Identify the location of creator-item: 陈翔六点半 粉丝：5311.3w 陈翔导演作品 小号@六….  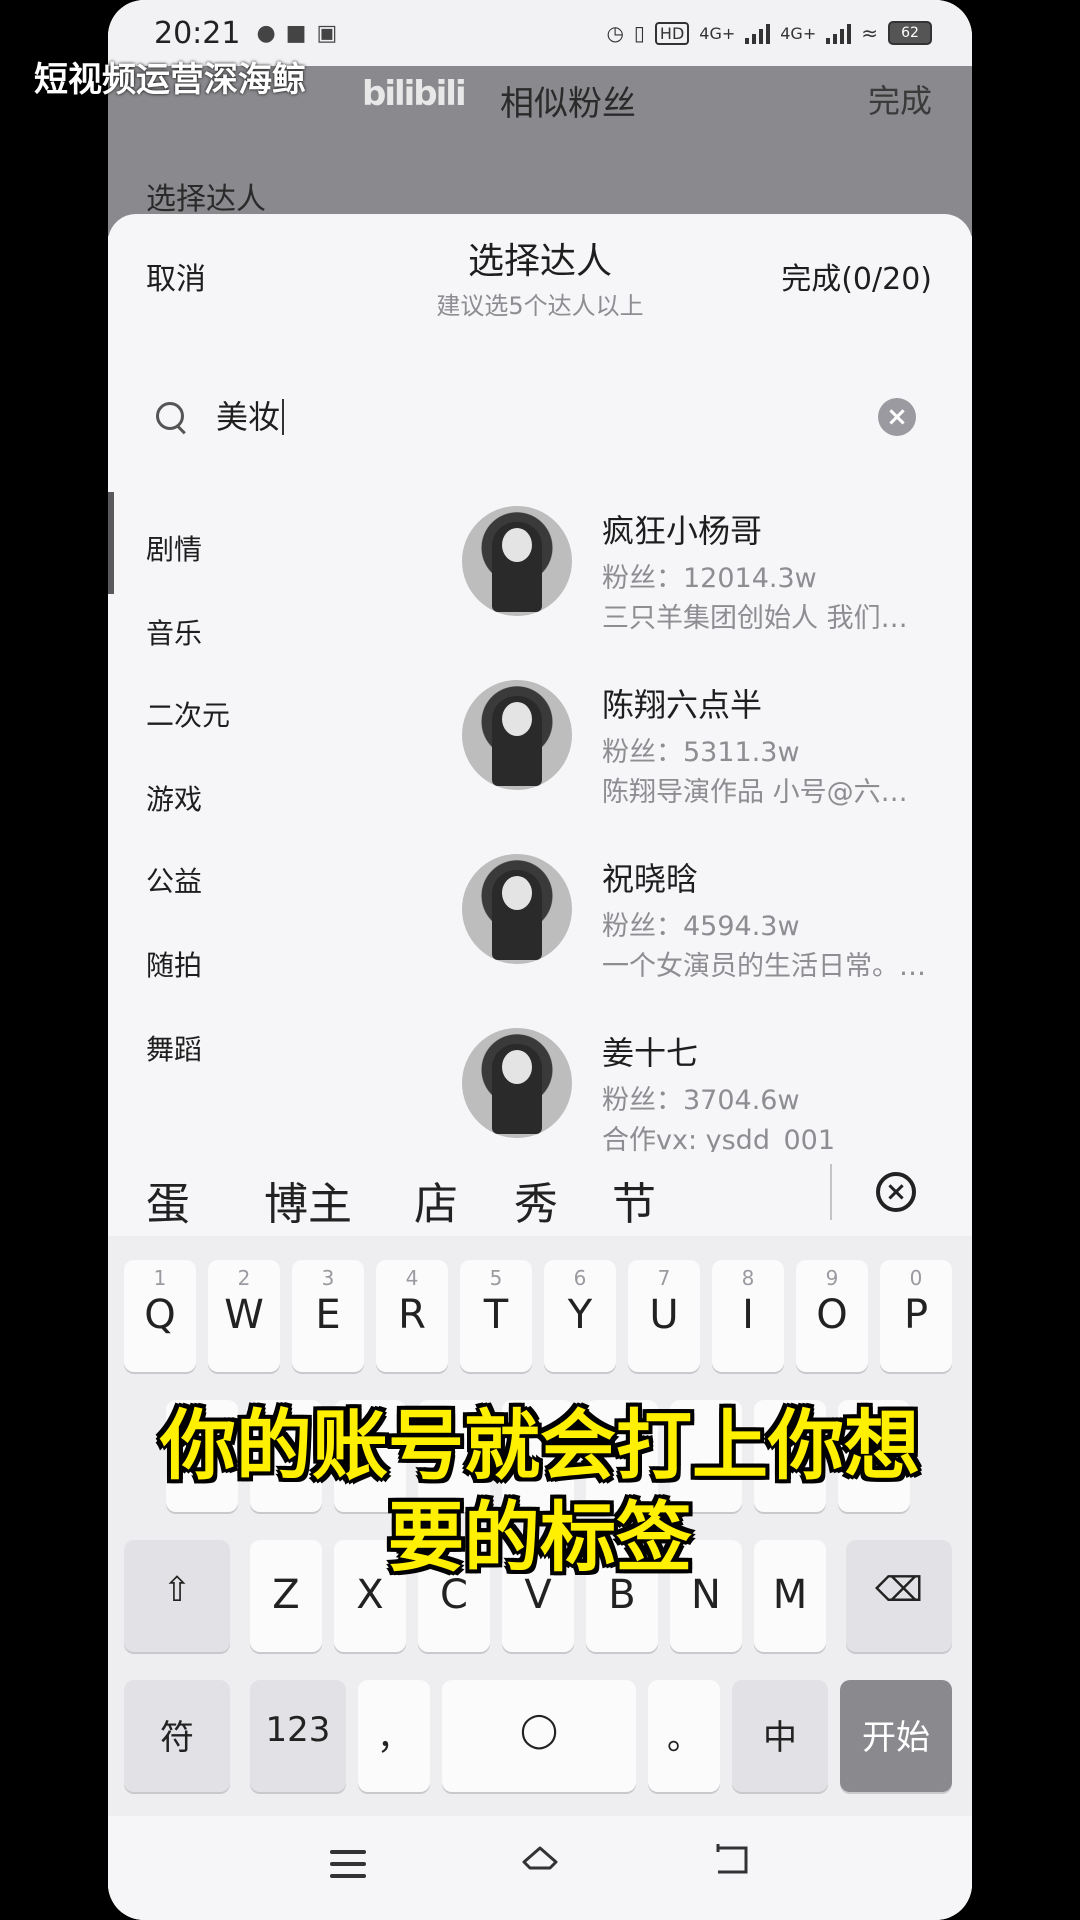
(655, 760).